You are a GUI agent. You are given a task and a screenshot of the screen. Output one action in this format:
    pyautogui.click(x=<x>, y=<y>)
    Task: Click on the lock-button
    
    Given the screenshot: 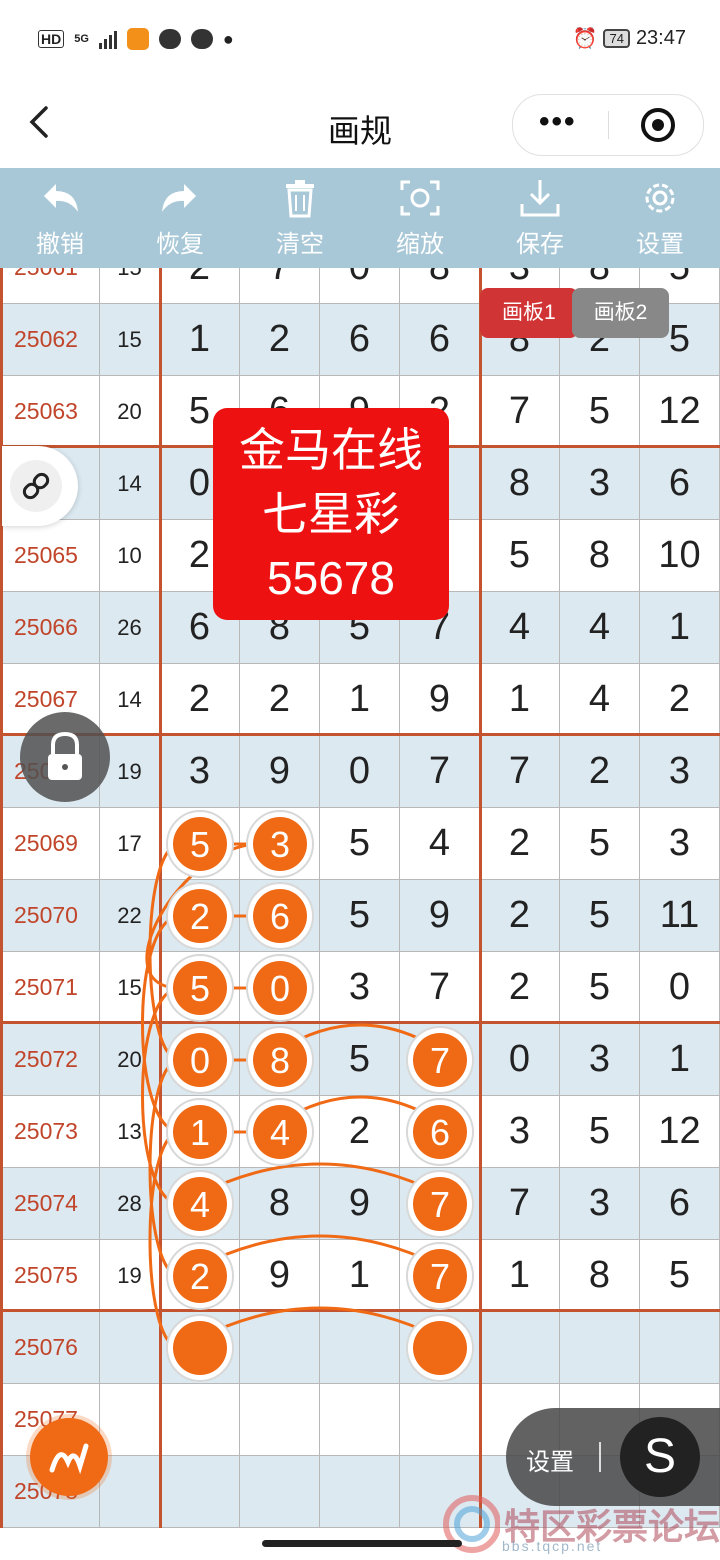 What is the action you would take?
    pyautogui.click(x=65, y=757)
    